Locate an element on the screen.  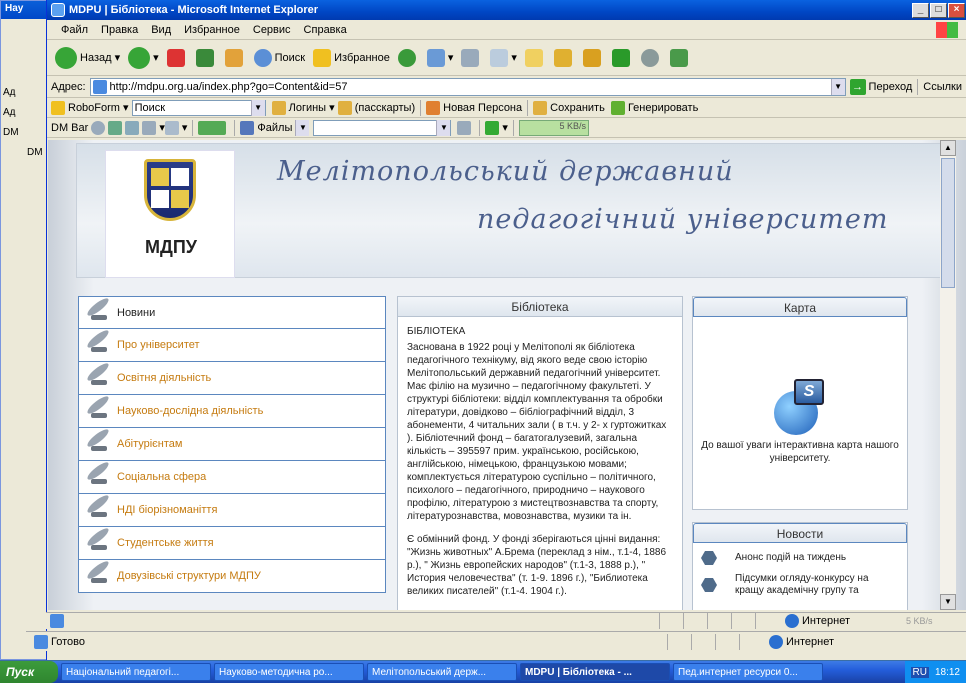
nav-label: Про університет is located at coordinates (158, 345).